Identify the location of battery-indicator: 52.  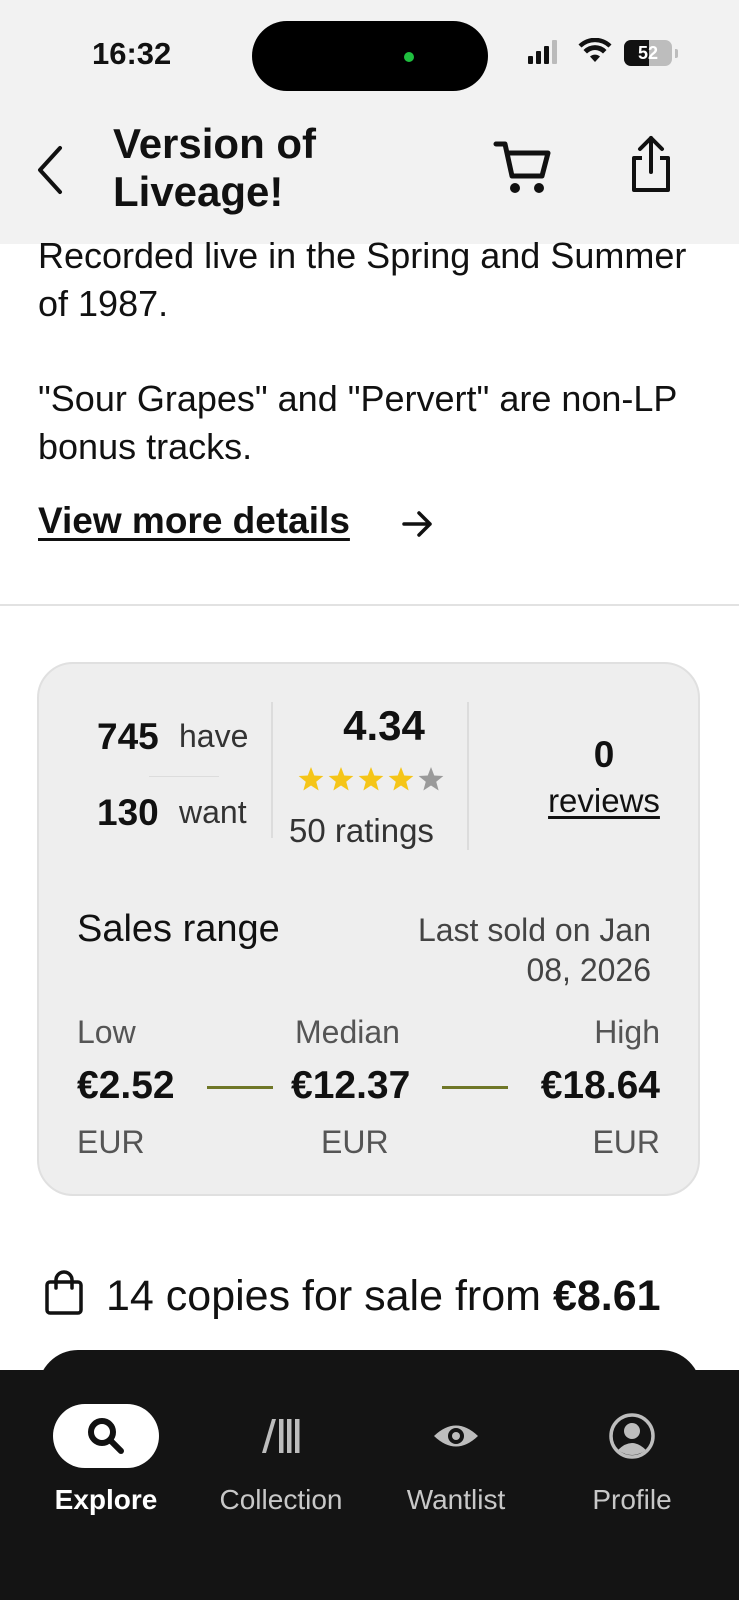
(651, 53).